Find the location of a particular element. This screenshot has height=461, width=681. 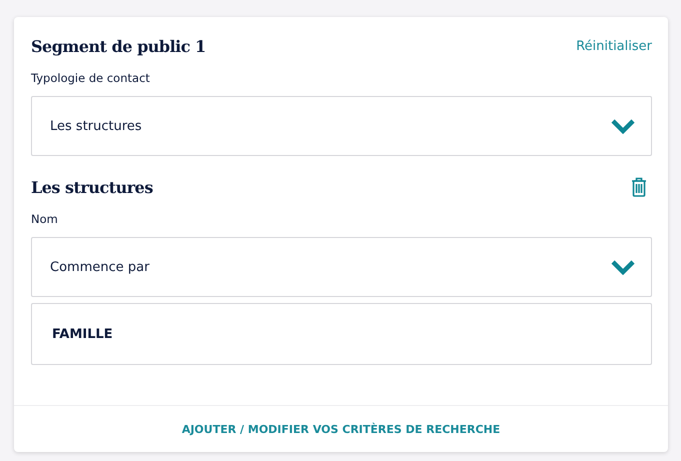

section-title: Les structures is located at coordinates (92, 187).